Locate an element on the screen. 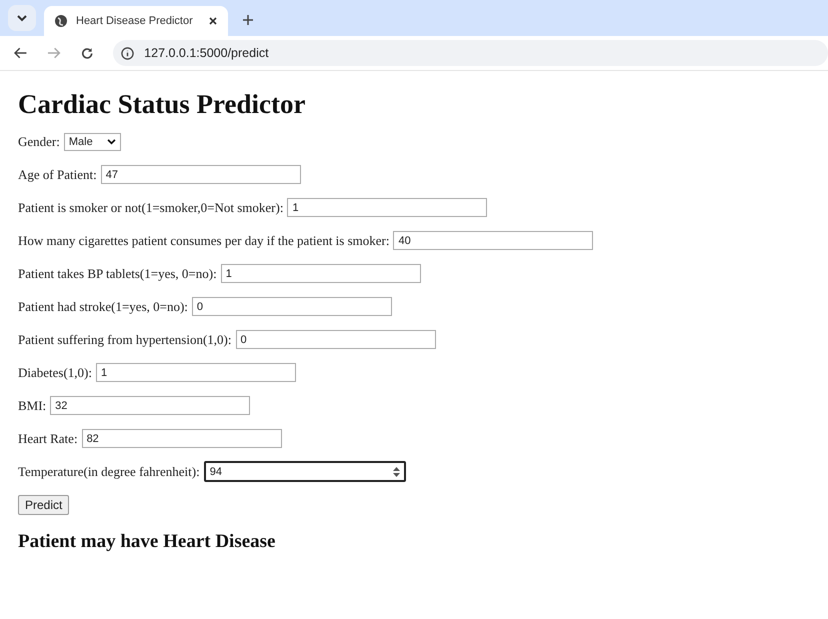 The image size is (828, 619). back-arrow-icon is located at coordinates (21, 53).